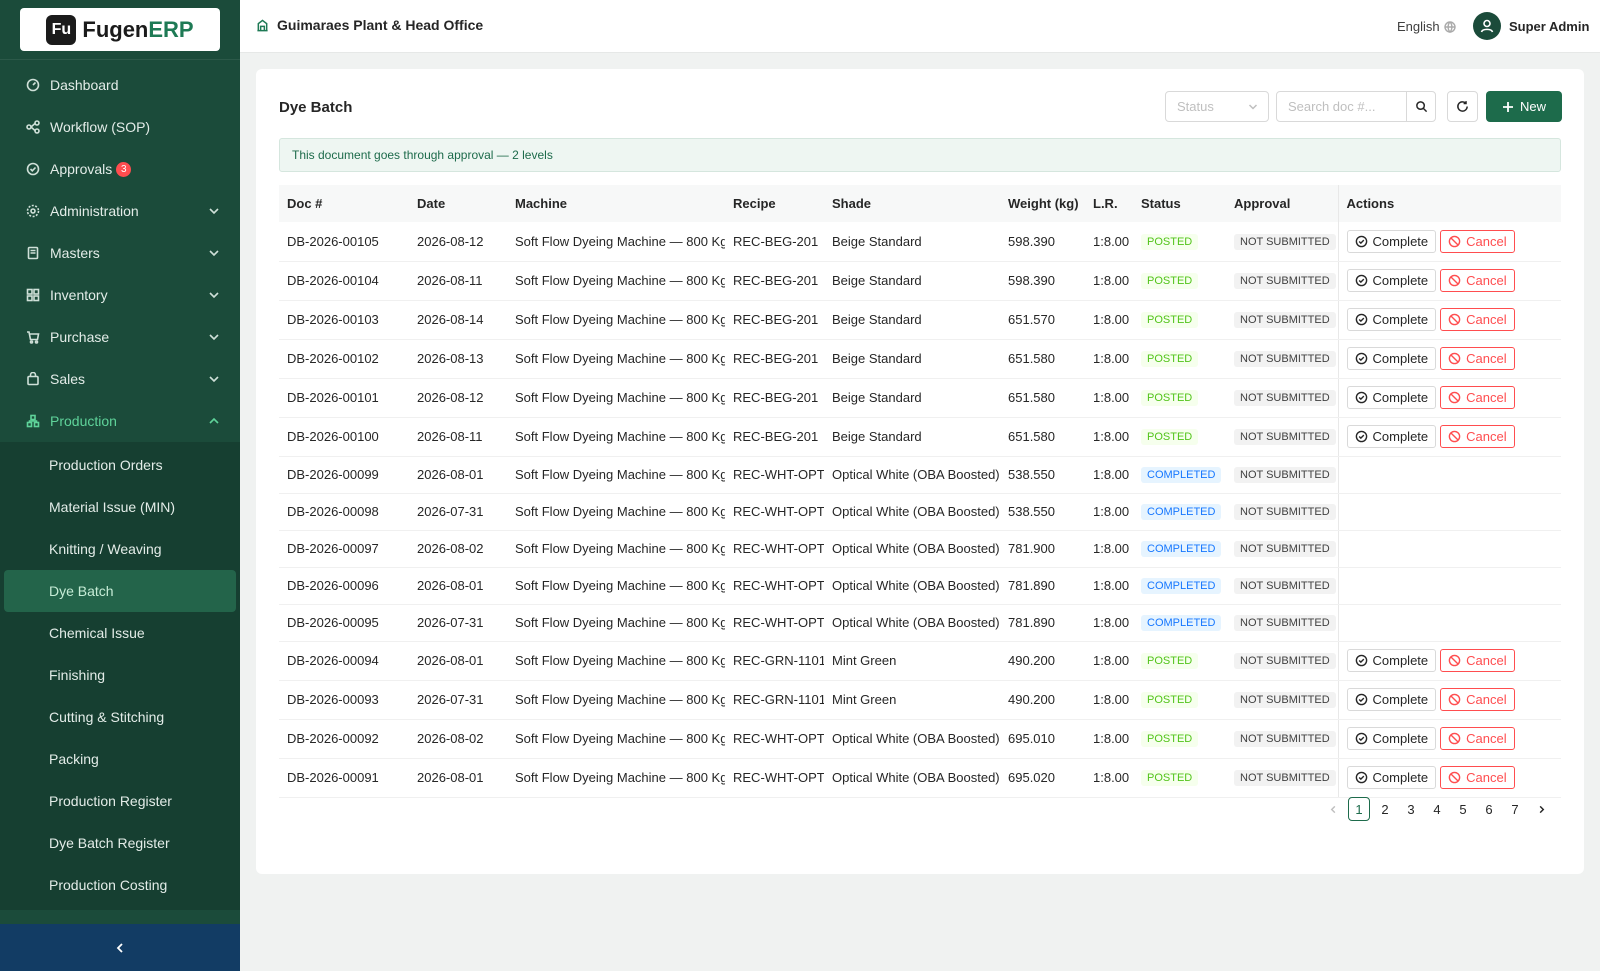 This screenshot has height=971, width=1600. Describe the element at coordinates (1421, 106) in the screenshot. I see `search-button` at that location.